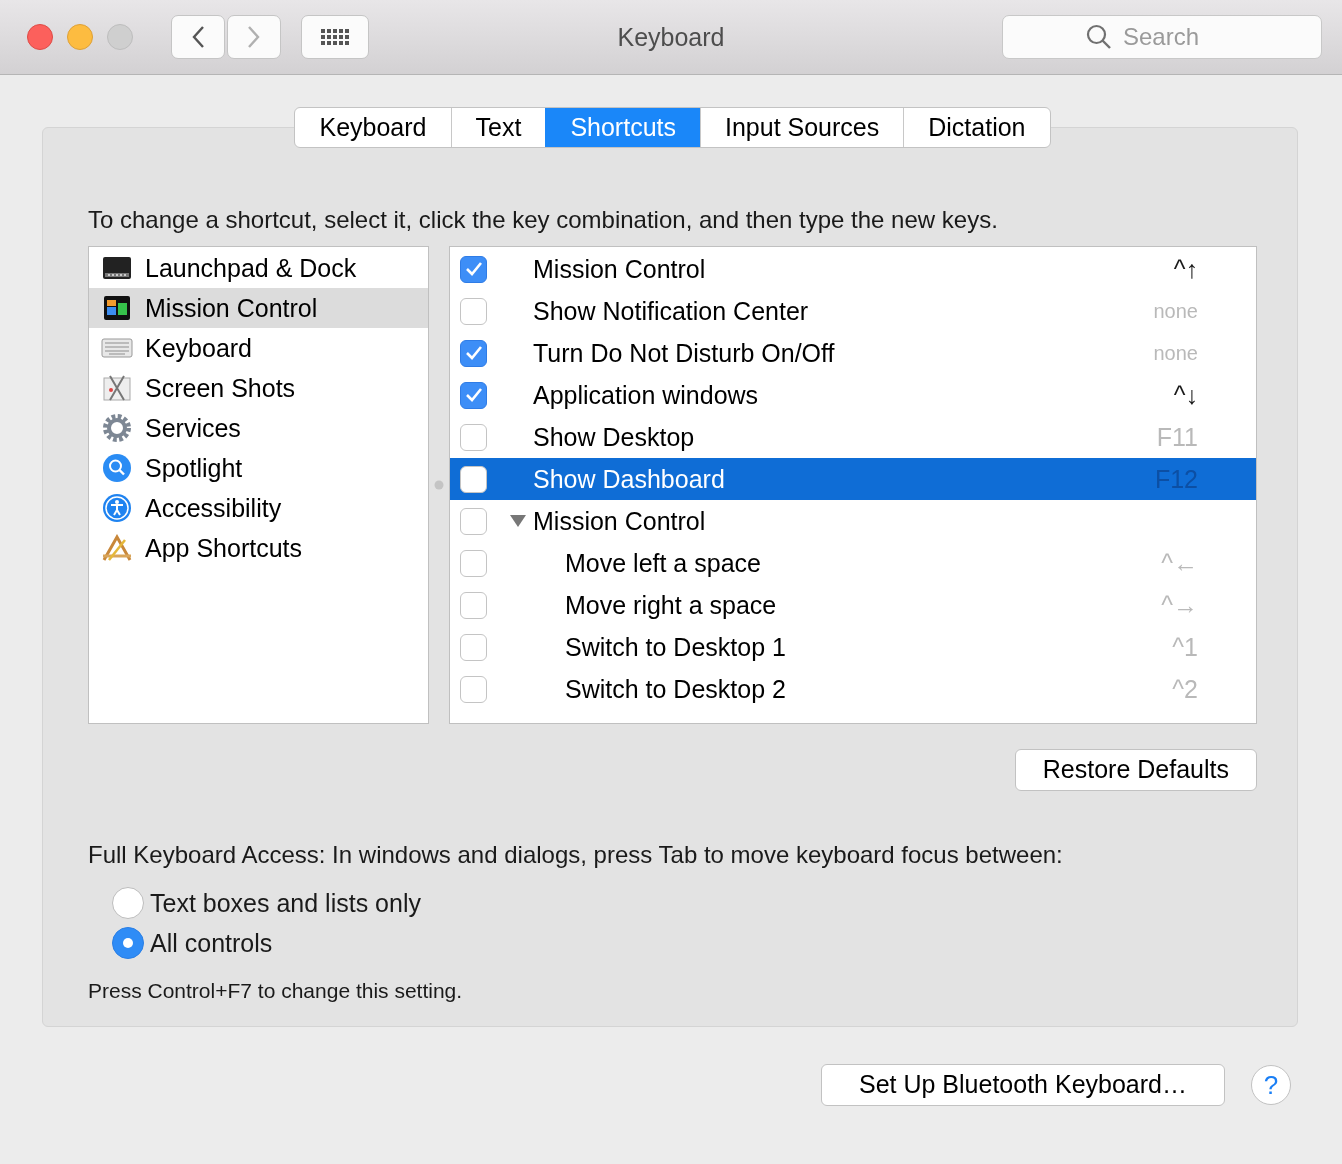 The image size is (1342, 1164). I want to click on category-item: Spotlight, so click(258, 468).